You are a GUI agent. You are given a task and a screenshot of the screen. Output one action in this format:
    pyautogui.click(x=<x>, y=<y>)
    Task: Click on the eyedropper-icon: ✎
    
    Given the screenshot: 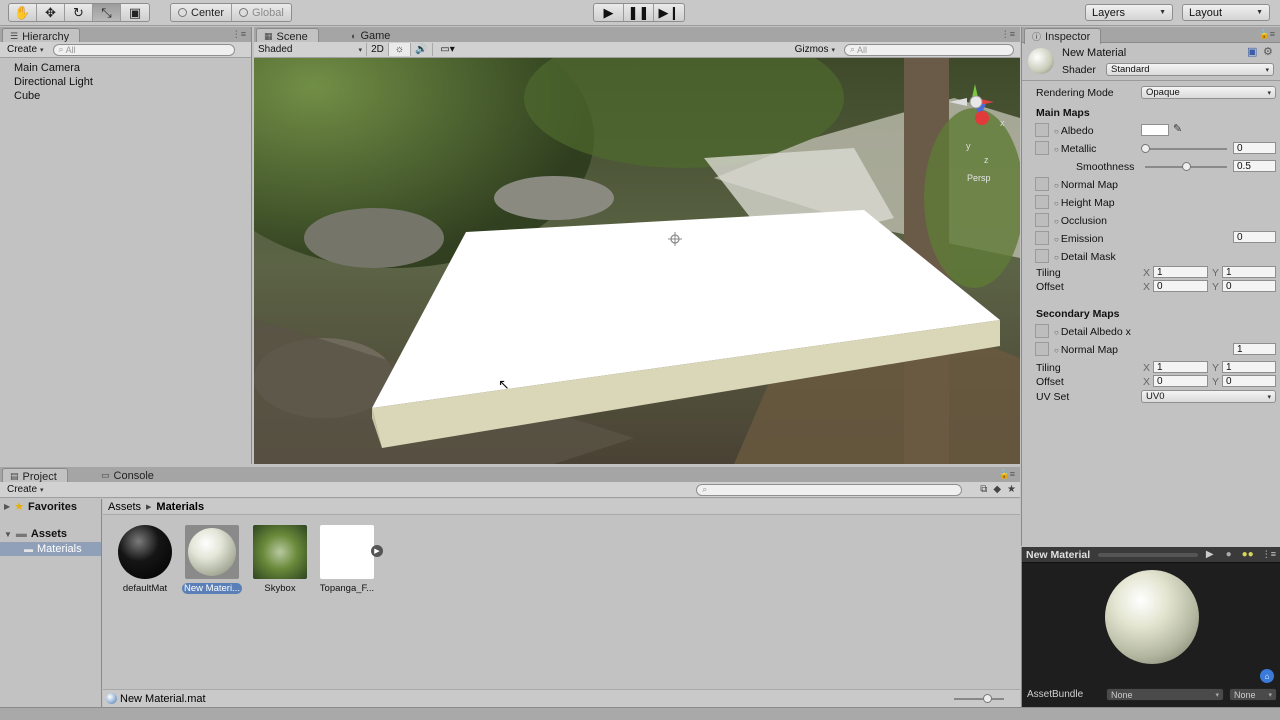 What is the action you would take?
    pyautogui.click(x=1177, y=128)
    